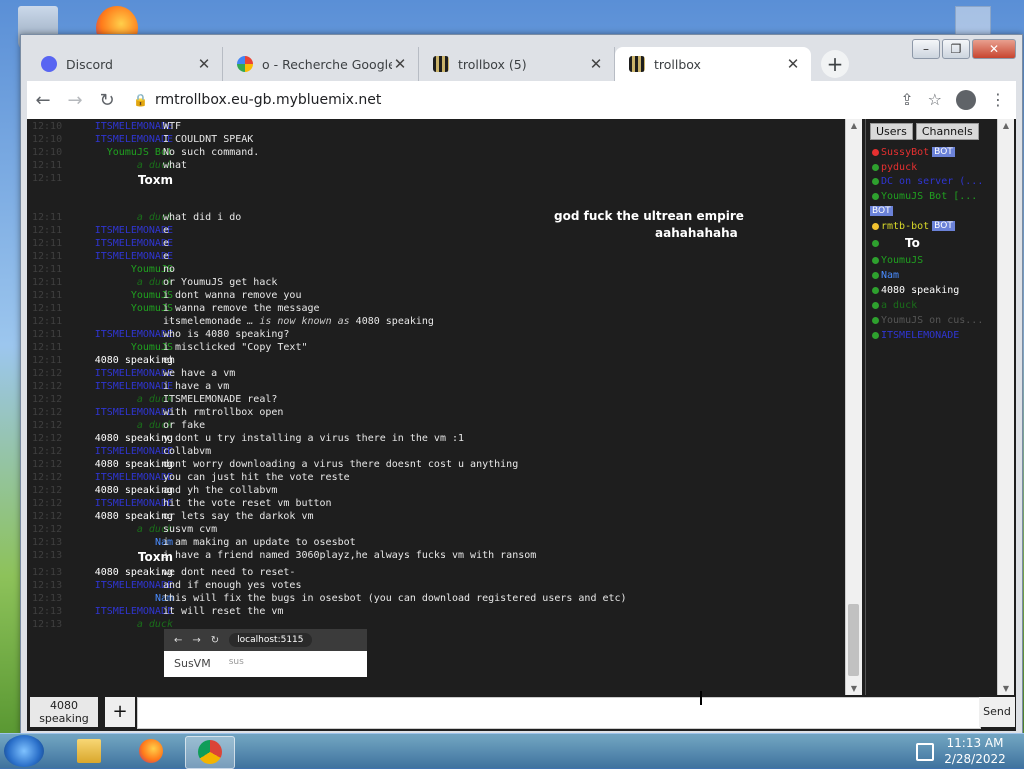 This screenshot has height=769, width=1024. Describe the element at coordinates (436, 374) in the screenshot. I see `chat-line: 12:12 ITSMELEMONADE we have a vm` at that location.